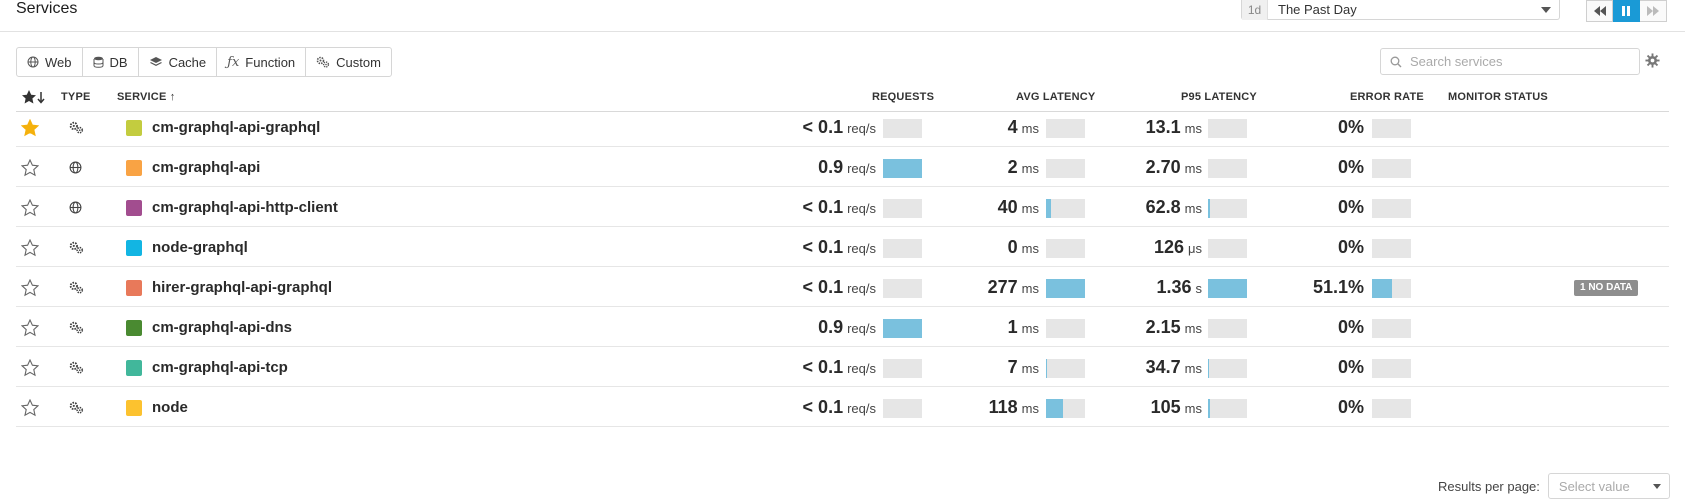 The image size is (1685, 502). I want to click on requests-value: < 0.1 req/s, so click(839, 367).